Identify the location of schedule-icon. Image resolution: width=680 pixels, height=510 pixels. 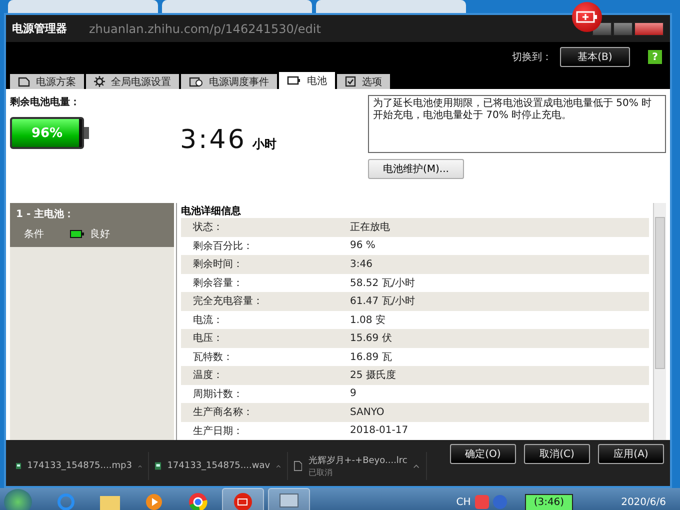
(196, 81).